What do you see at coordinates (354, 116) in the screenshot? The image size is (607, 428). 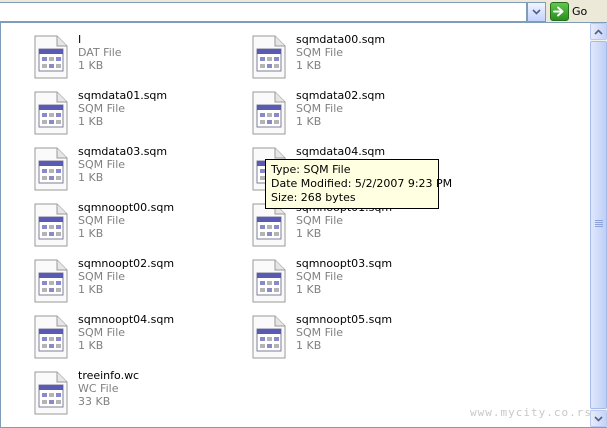 I see `file-item: sqmdata02.sqm SQM File 1 KB` at bounding box center [354, 116].